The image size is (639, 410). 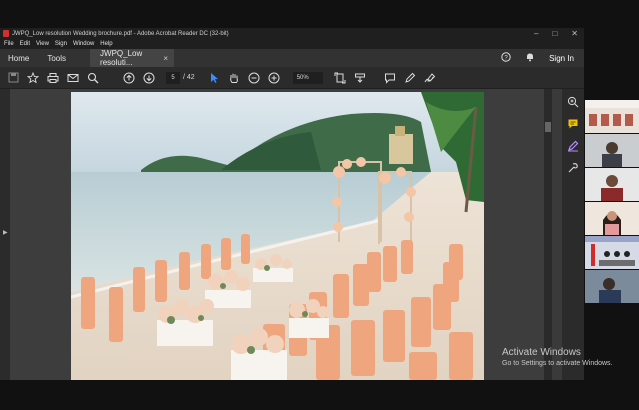 I want to click on right-tools-panel, so click(x=573, y=234).